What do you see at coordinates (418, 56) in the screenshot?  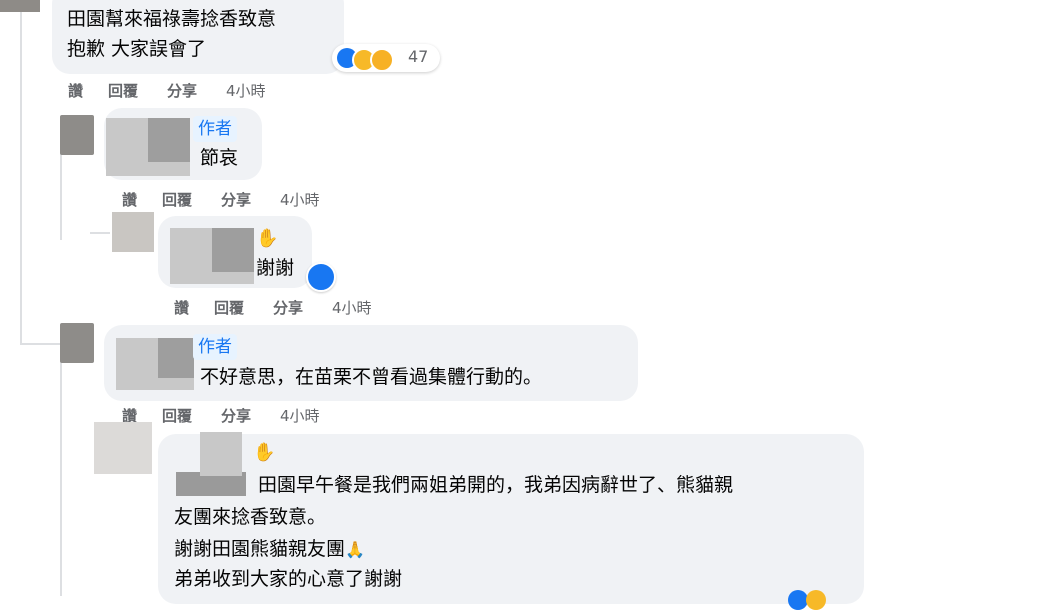 I see `reaction-count: 47` at bounding box center [418, 56].